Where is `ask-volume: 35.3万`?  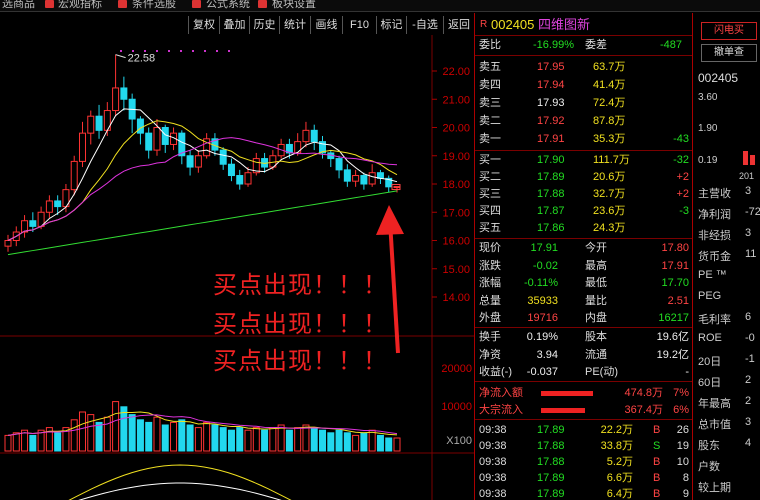 ask-volume: 35.3万 is located at coordinates (609, 139).